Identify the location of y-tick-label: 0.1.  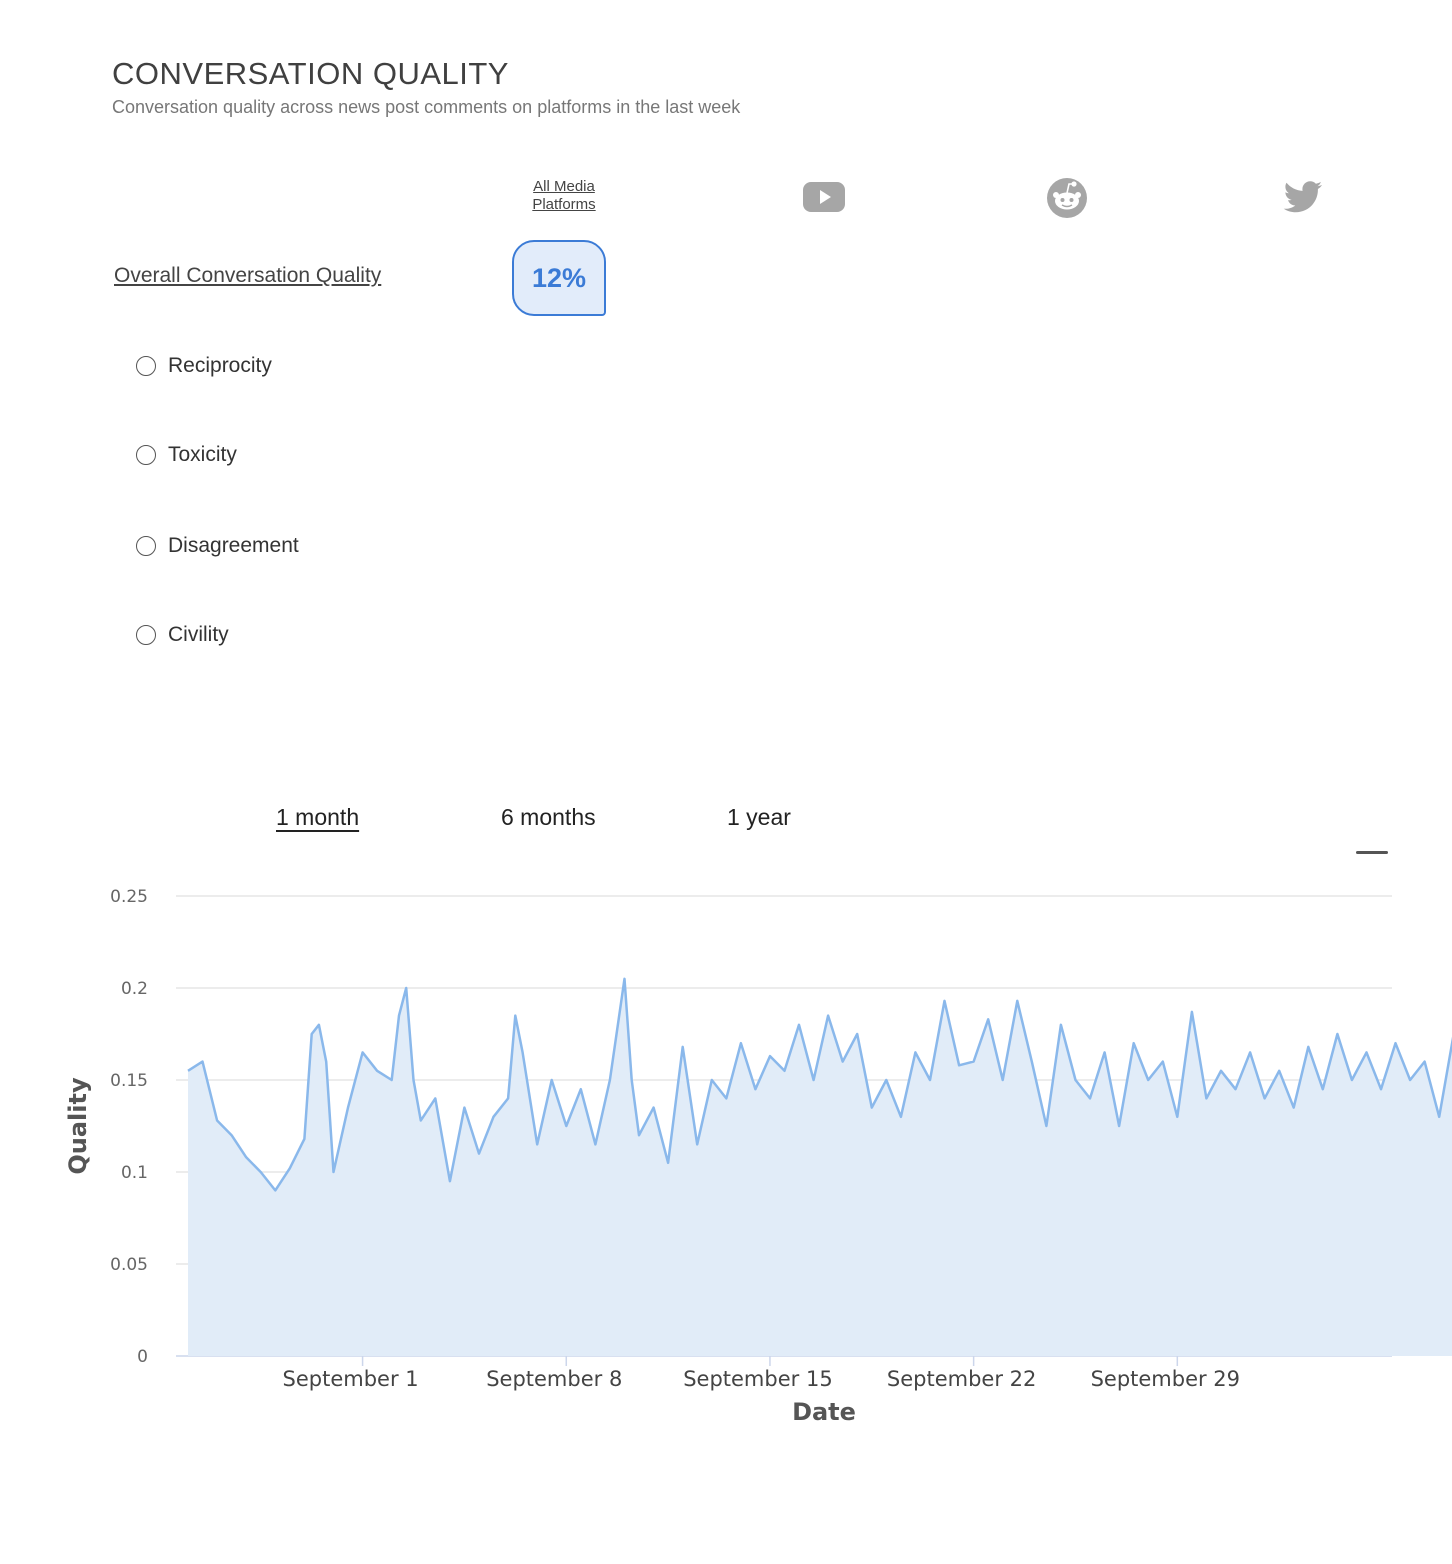
(134, 1173).